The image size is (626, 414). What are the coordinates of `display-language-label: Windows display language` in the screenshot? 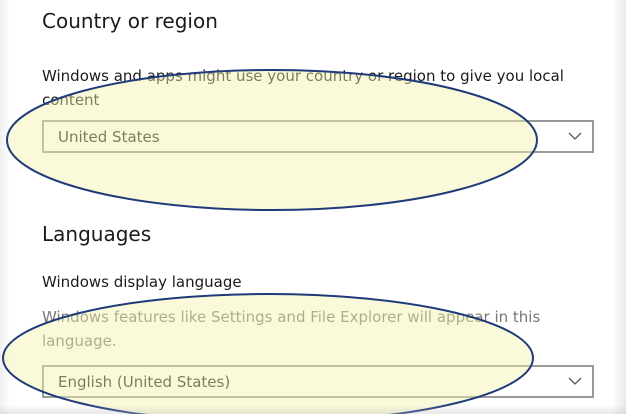 It's located at (142, 282).